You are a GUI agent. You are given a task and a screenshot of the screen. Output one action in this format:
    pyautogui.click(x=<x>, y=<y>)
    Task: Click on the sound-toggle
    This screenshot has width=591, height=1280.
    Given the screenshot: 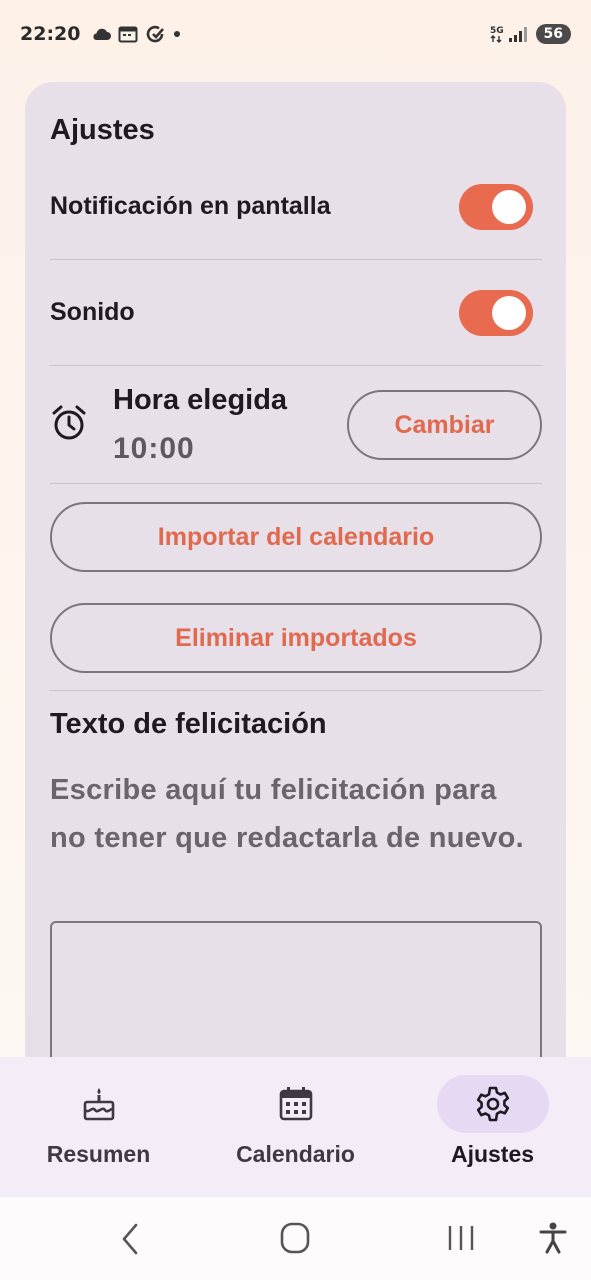 What is the action you would take?
    pyautogui.click(x=496, y=313)
    